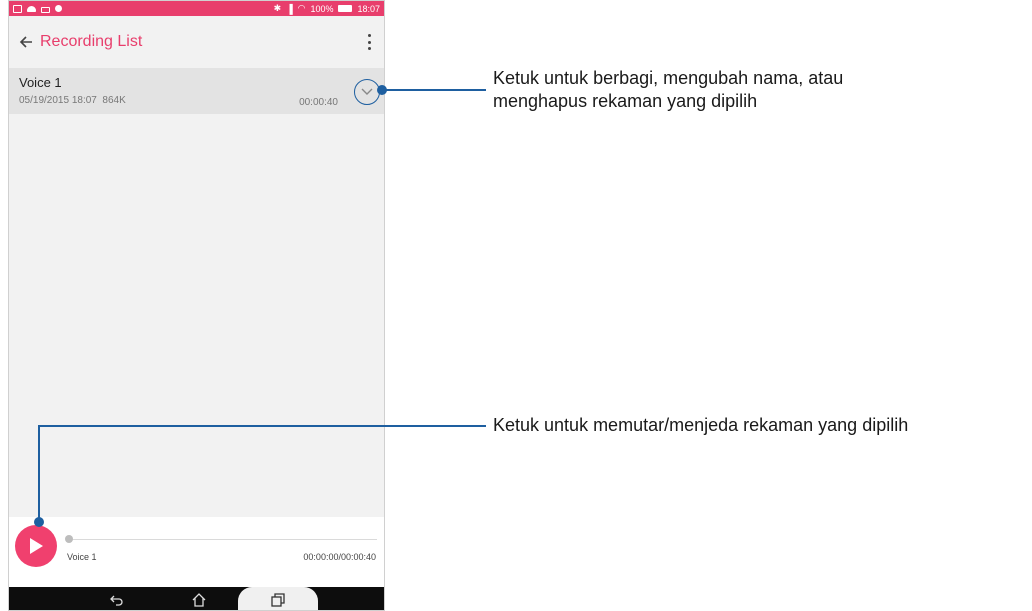 This screenshot has height=611, width=1032. I want to click on vibrate-icon: ▐, so click(289, 8).